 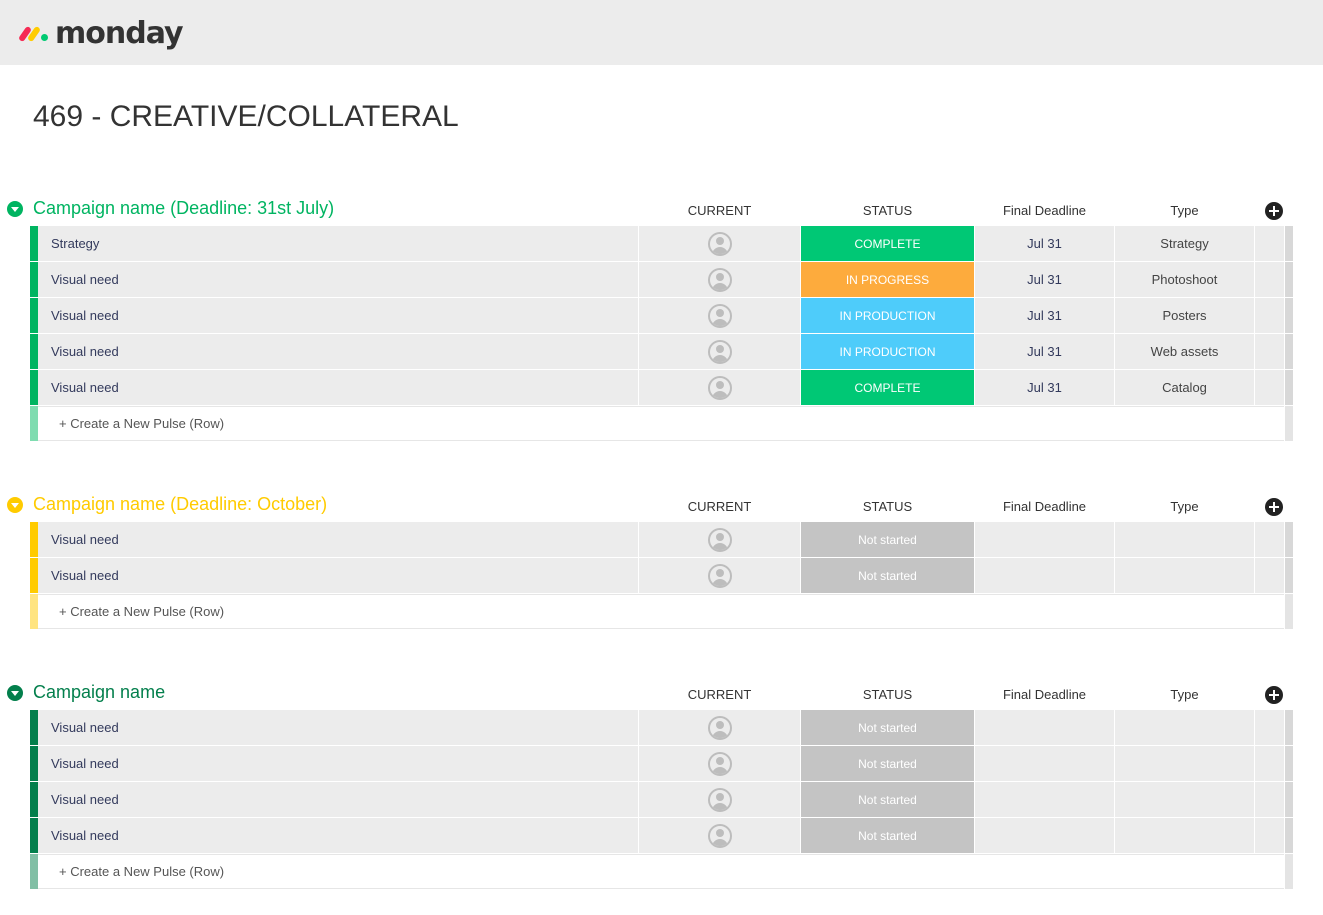 I want to click on table-row: Strategy COMPLETE Jul 31 Strategy, so click(x=661, y=244).